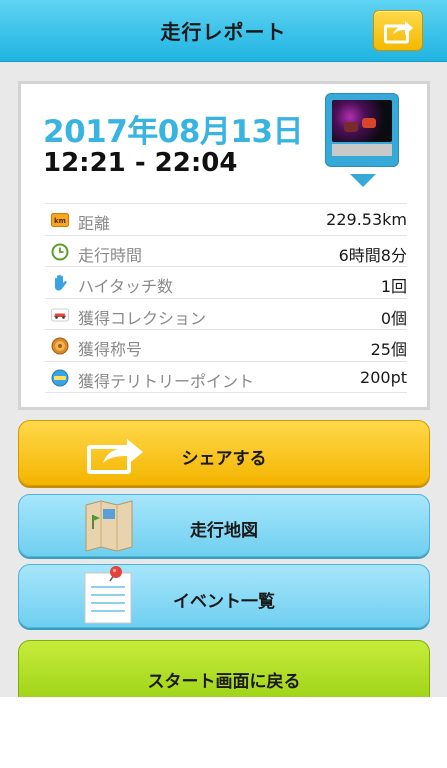 The image size is (447, 768). Describe the element at coordinates (226, 313) in the screenshot. I see `stat-row-collection: 獲得コレクション 0個` at that location.